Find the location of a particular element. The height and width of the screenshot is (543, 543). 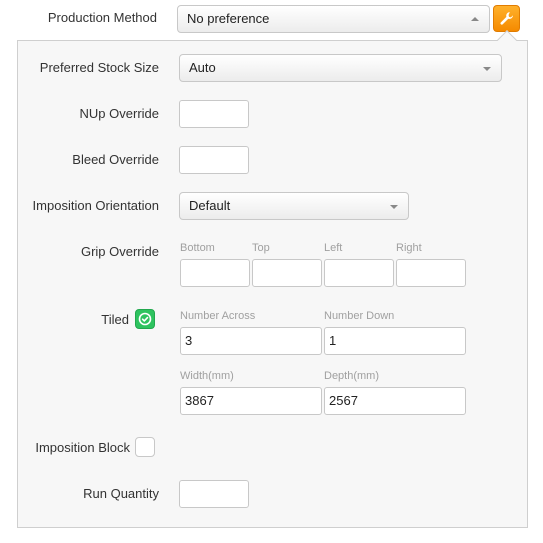

tiled-checkbox is located at coordinates (145, 319).